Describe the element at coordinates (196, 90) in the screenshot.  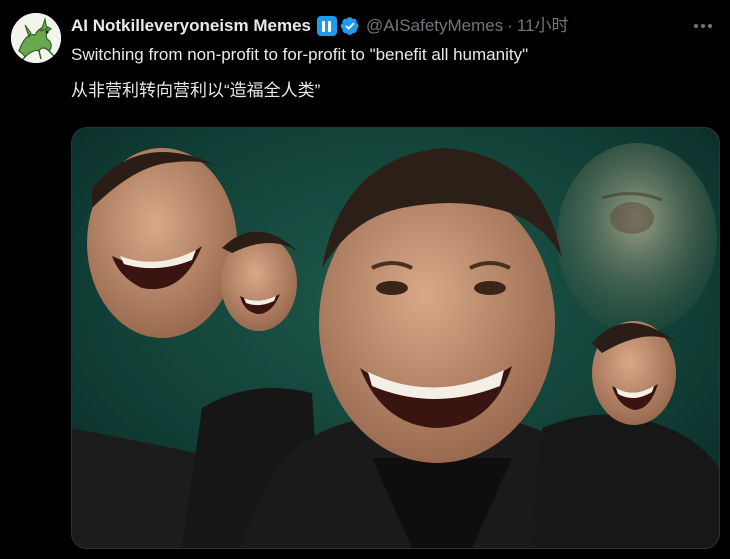
I see `tweet-text-line-chinese: 从非营利转向营利以“造福全人类”` at that location.